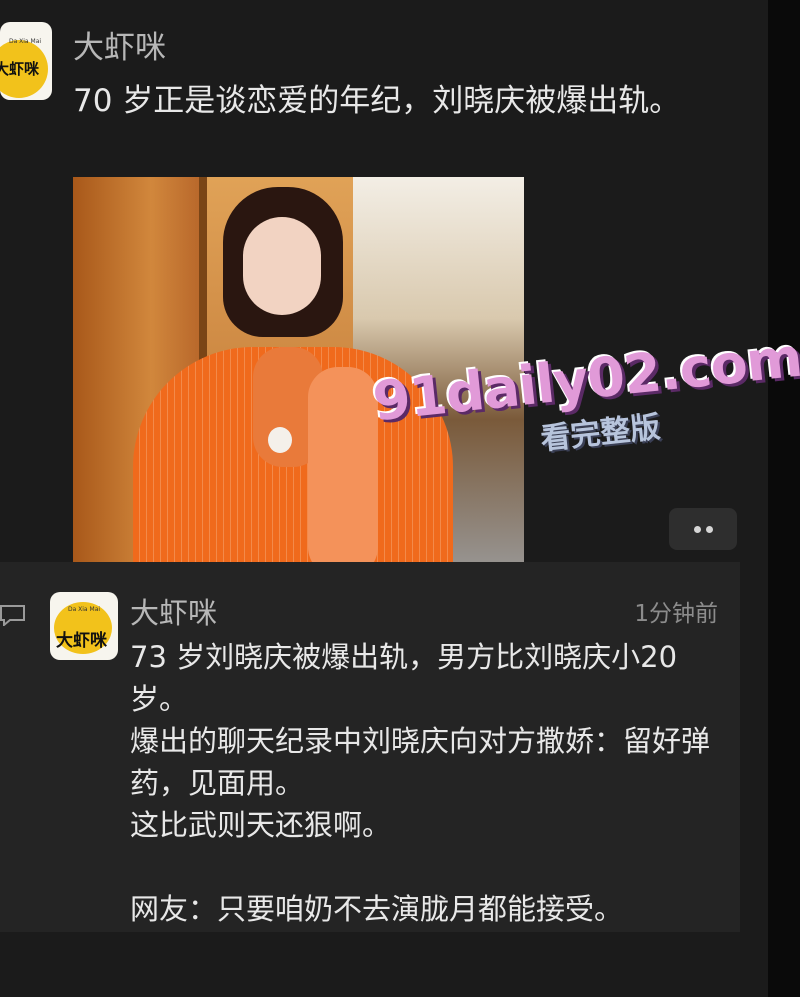 This screenshot has width=800, height=997. I want to click on photo-pendant, so click(280, 440).